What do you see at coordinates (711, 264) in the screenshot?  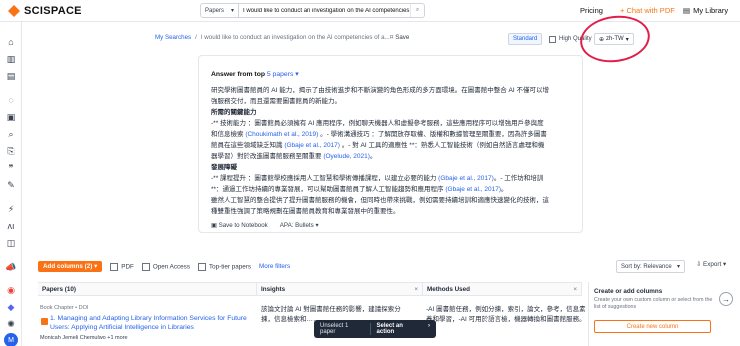 I see `export-button: ⇩ Export ▾` at bounding box center [711, 264].